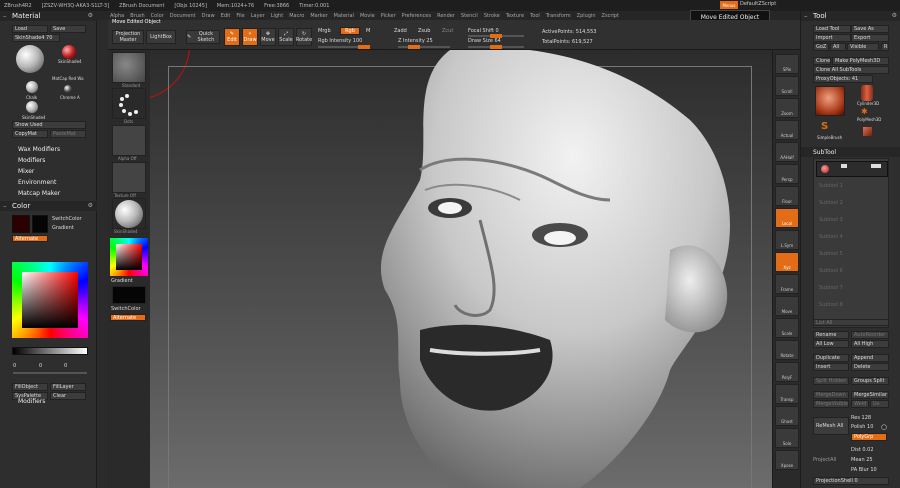  What do you see at coordinates (787, 108) in the screenshot?
I see `shelf-zoom-button: Zoom` at bounding box center [787, 108].